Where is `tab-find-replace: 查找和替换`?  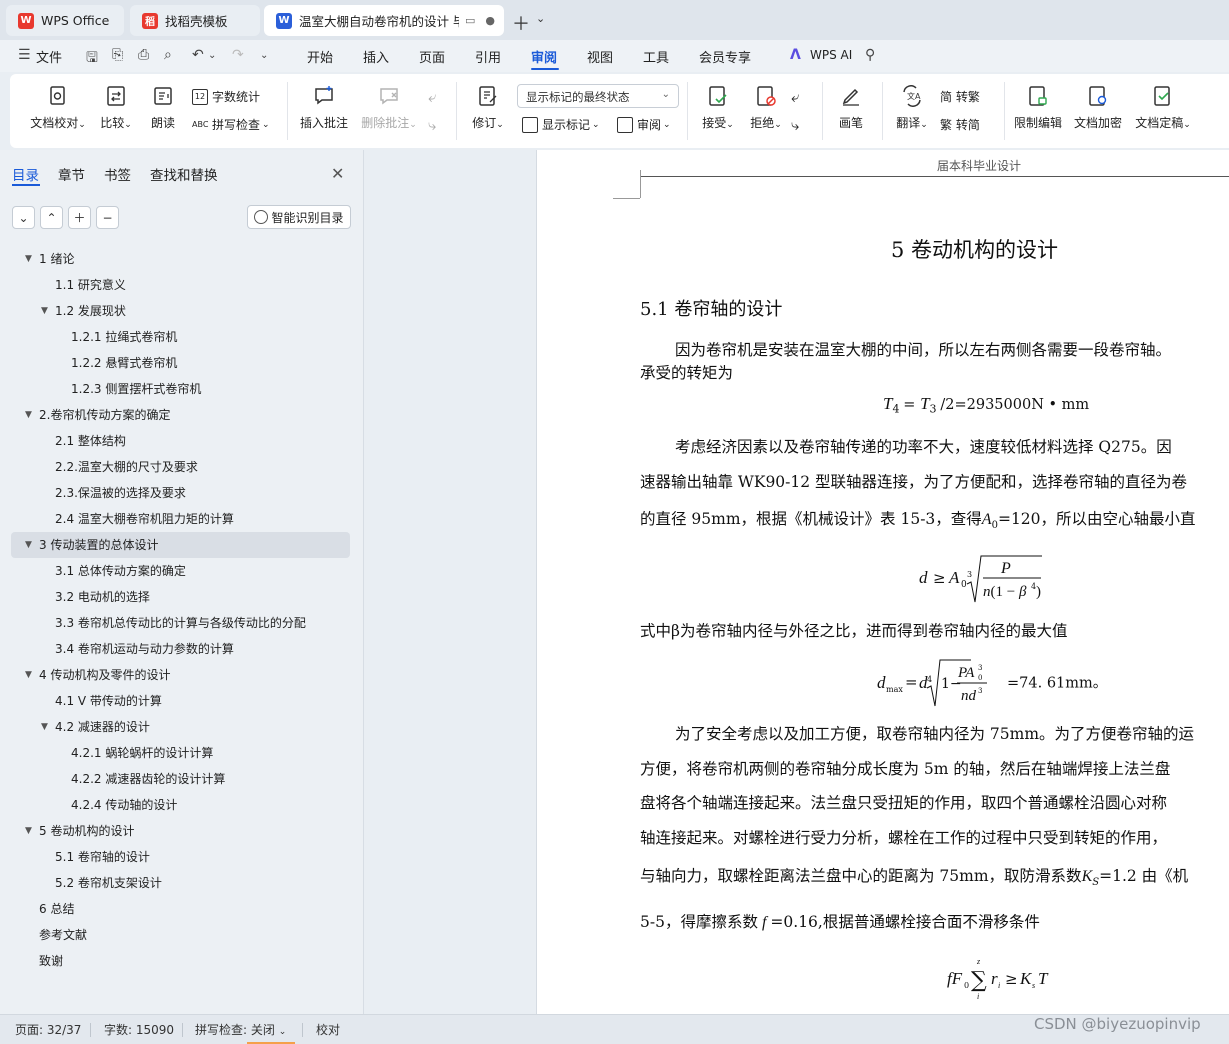 tab-find-replace: 查找和替换 is located at coordinates (184, 174).